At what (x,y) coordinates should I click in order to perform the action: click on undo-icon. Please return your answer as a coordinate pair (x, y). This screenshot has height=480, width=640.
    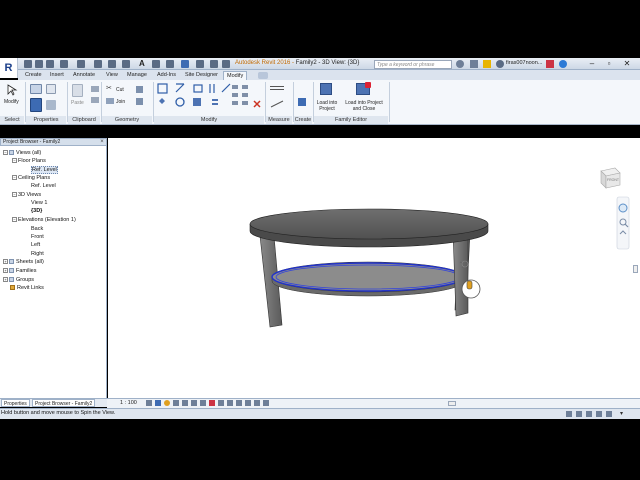
    Looking at the image, I should click on (64, 64).